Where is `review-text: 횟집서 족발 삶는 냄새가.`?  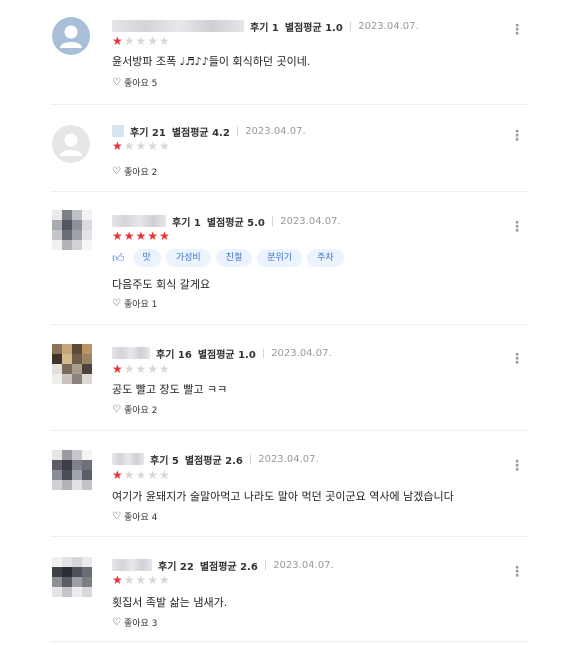 review-text: 횟집서 족발 삶는 냄새가. is located at coordinates (170, 602).